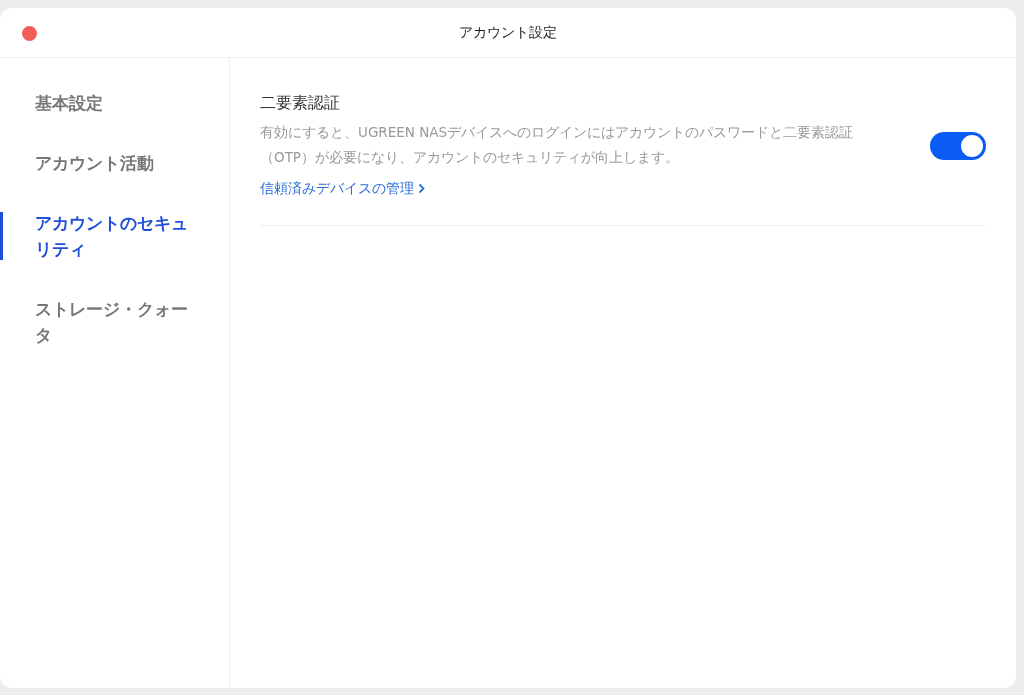  What do you see at coordinates (958, 145) in the screenshot?
I see `toggle-switch` at bounding box center [958, 145].